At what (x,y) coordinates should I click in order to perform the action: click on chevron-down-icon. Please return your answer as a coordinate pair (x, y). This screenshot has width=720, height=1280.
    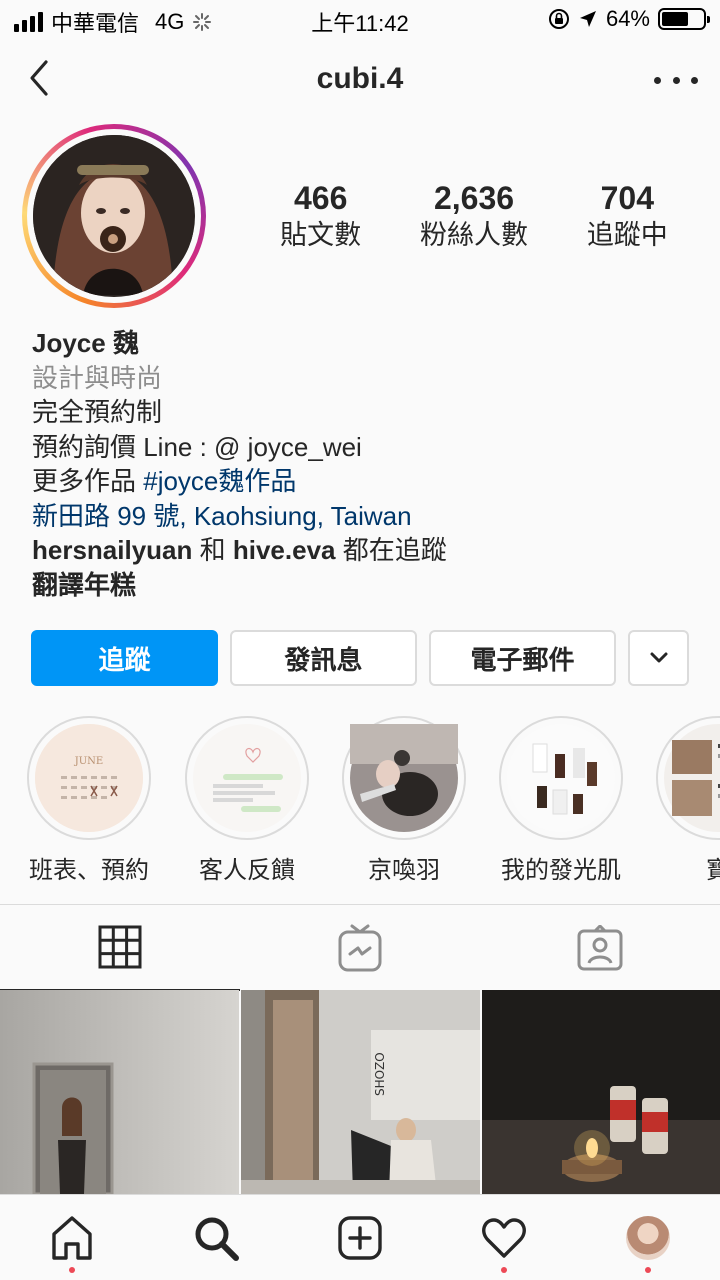
    Looking at the image, I should click on (658, 657).